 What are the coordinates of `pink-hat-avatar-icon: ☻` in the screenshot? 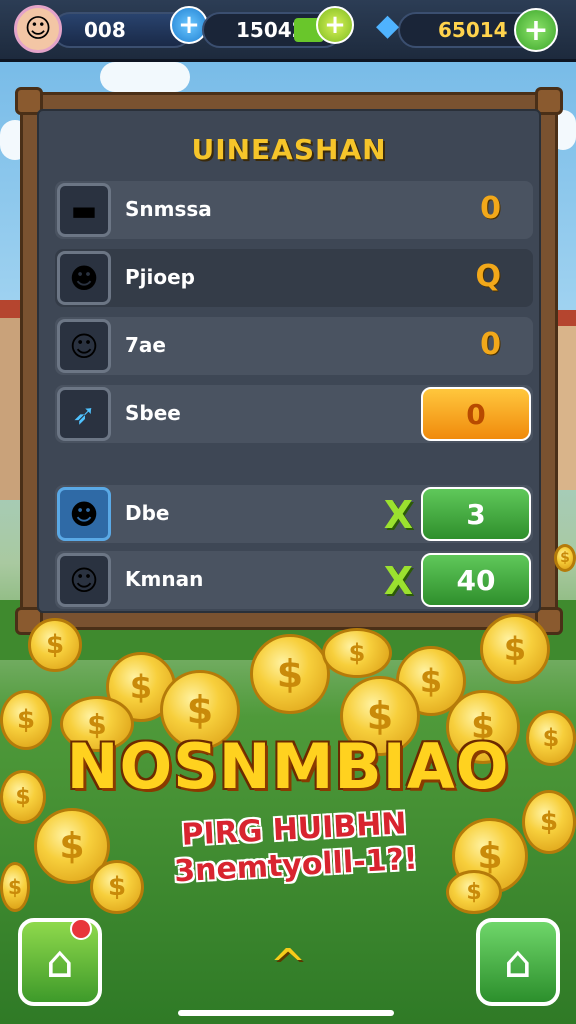 It's located at (84, 514).